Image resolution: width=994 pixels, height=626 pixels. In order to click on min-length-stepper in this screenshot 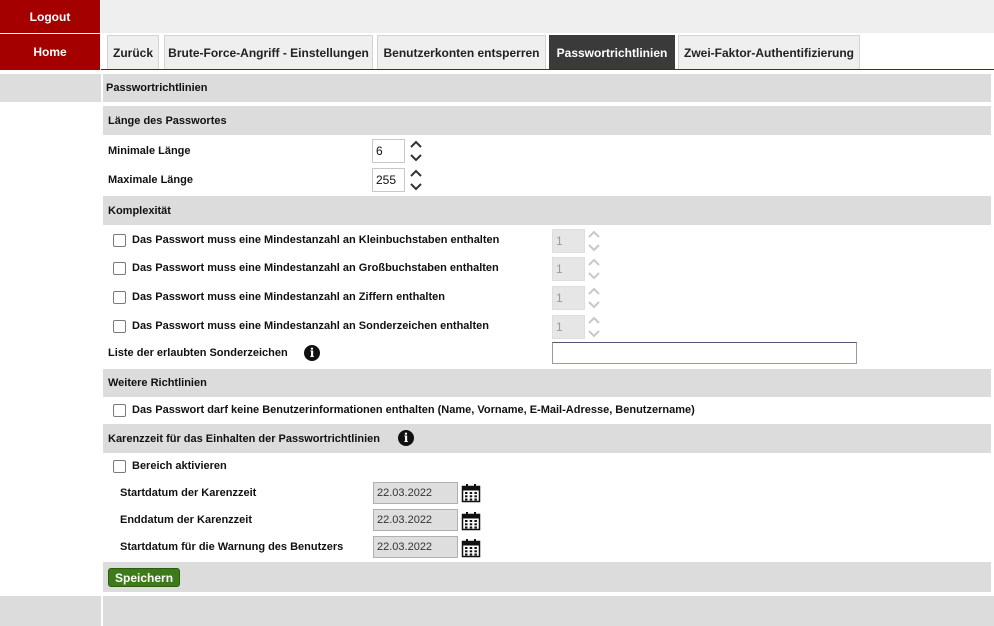, I will do `click(416, 151)`.